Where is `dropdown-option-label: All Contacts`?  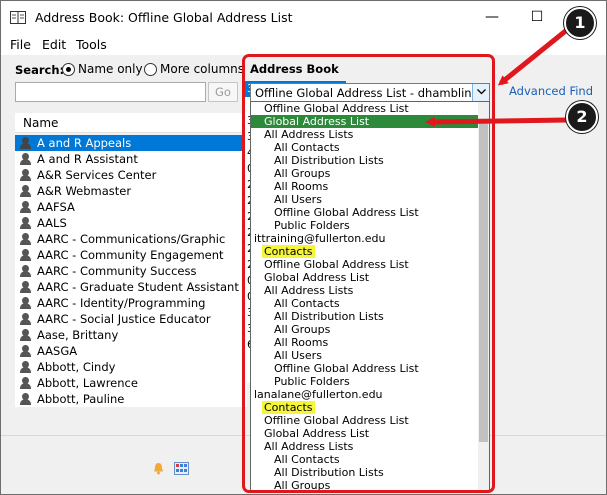 dropdown-option-label: All Contacts is located at coordinates (307, 303).